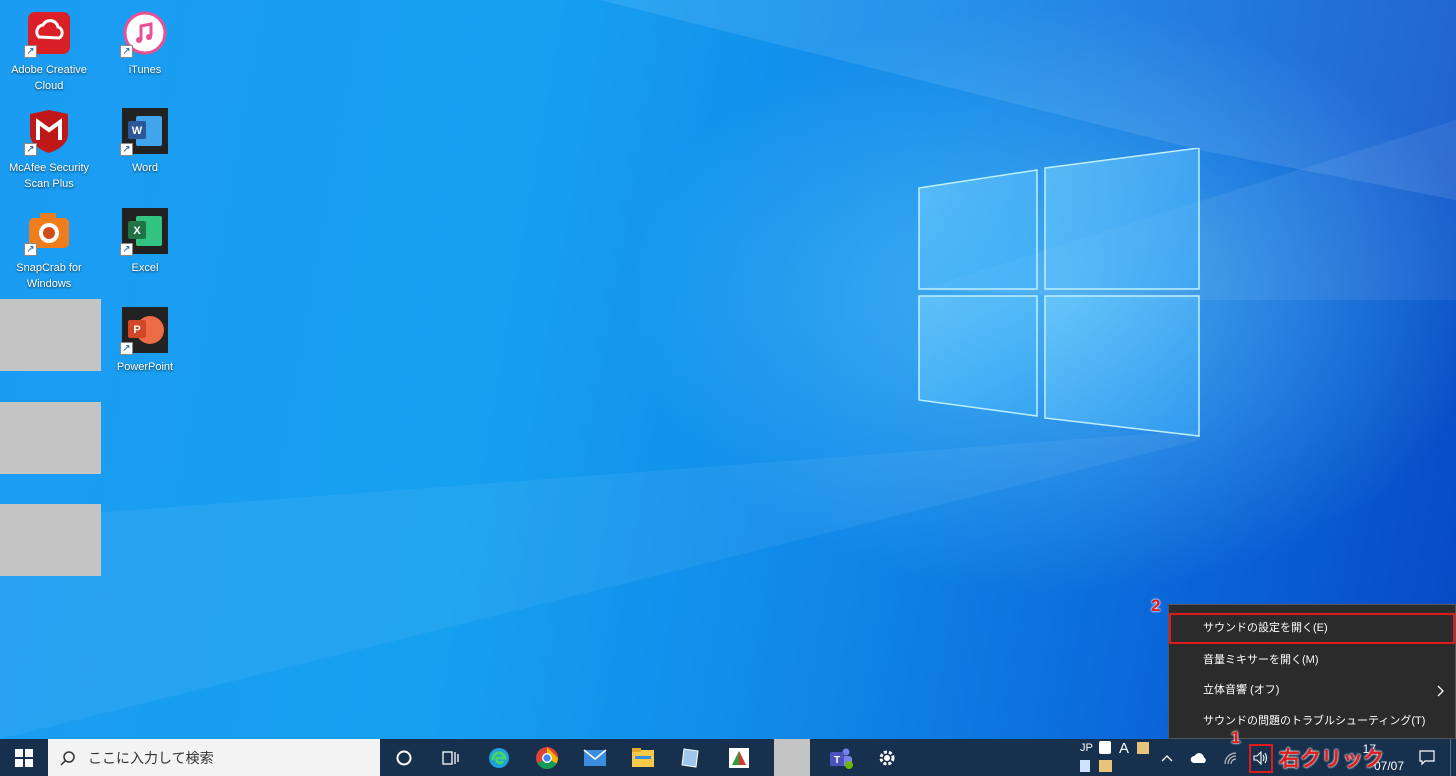  What do you see at coordinates (144, 331) in the screenshot?
I see `powerpoint-icon: P ↗` at bounding box center [144, 331].